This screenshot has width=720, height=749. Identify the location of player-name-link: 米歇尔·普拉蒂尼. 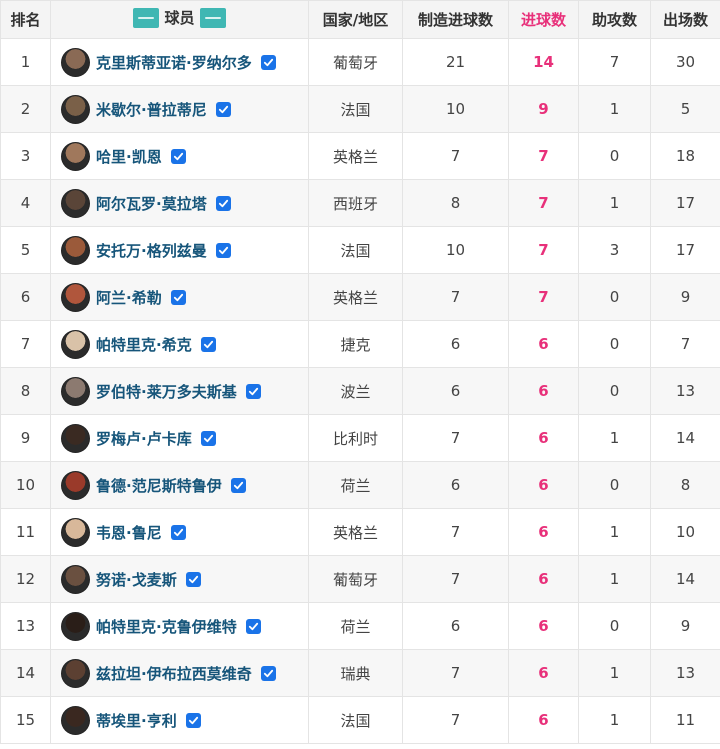
(151, 109).